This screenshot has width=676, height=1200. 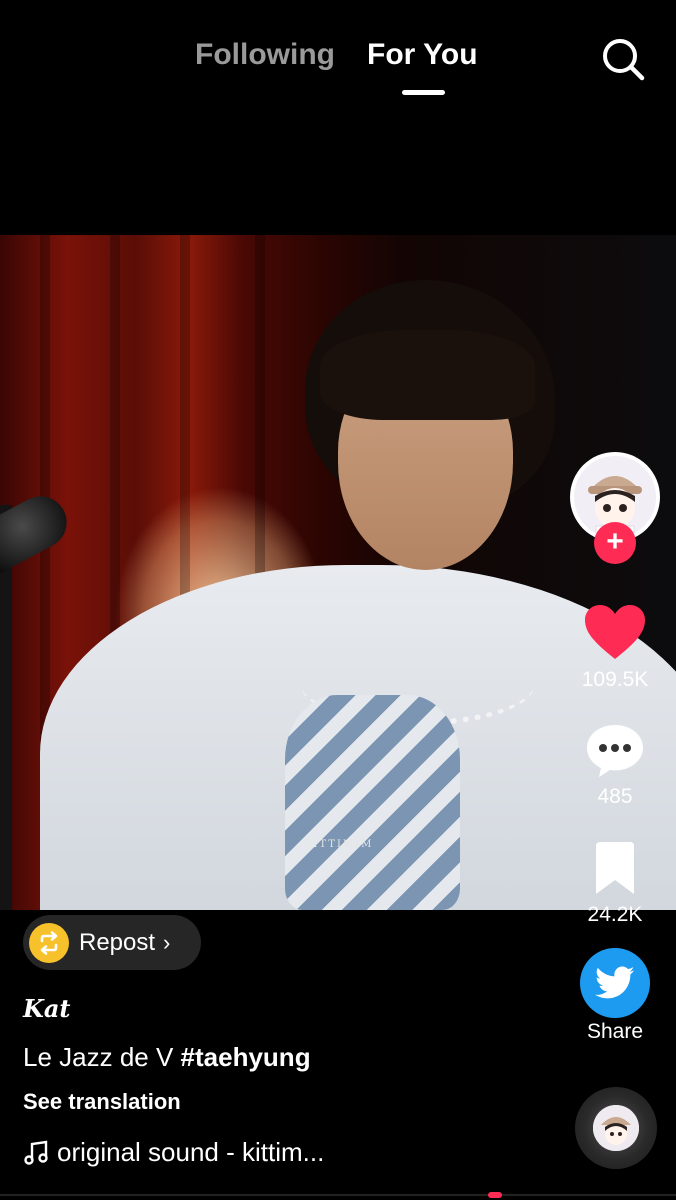 What do you see at coordinates (36, 1152) in the screenshot?
I see `music-note-icon` at bounding box center [36, 1152].